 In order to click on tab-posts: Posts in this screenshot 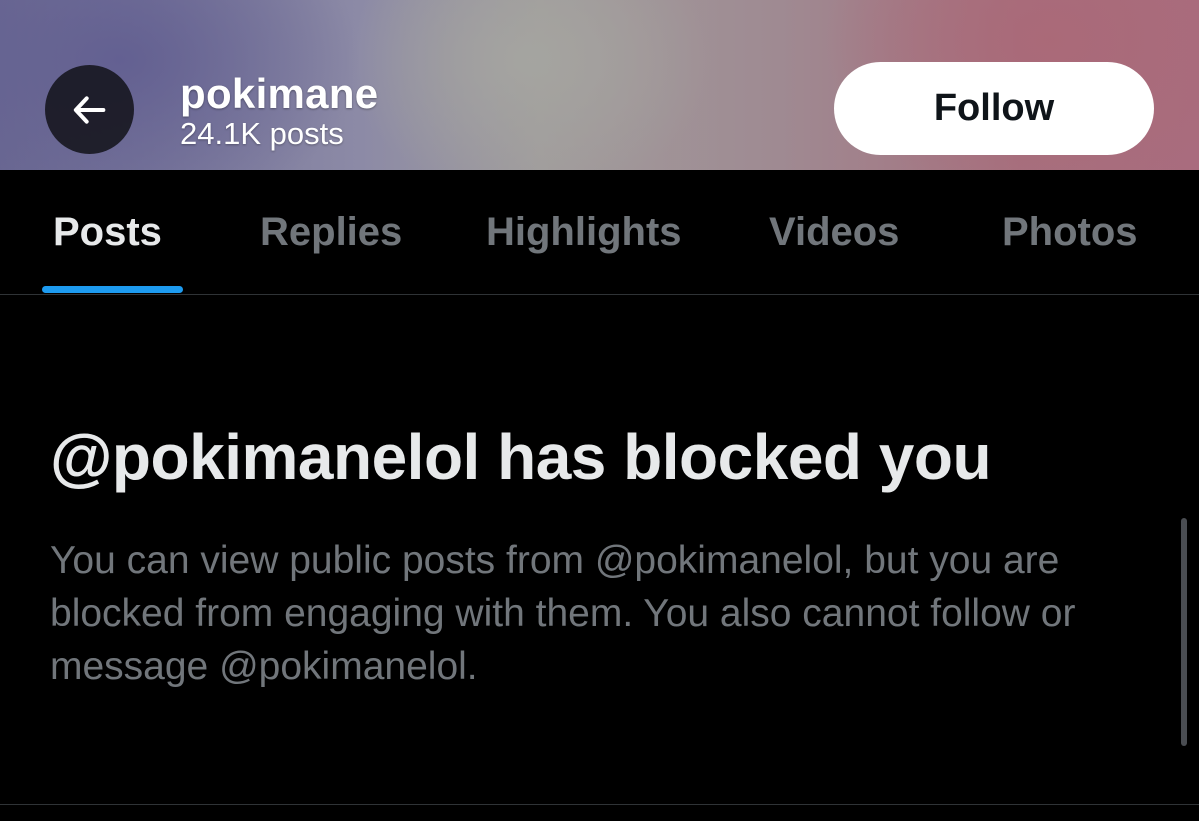, I will do `click(107, 232)`.